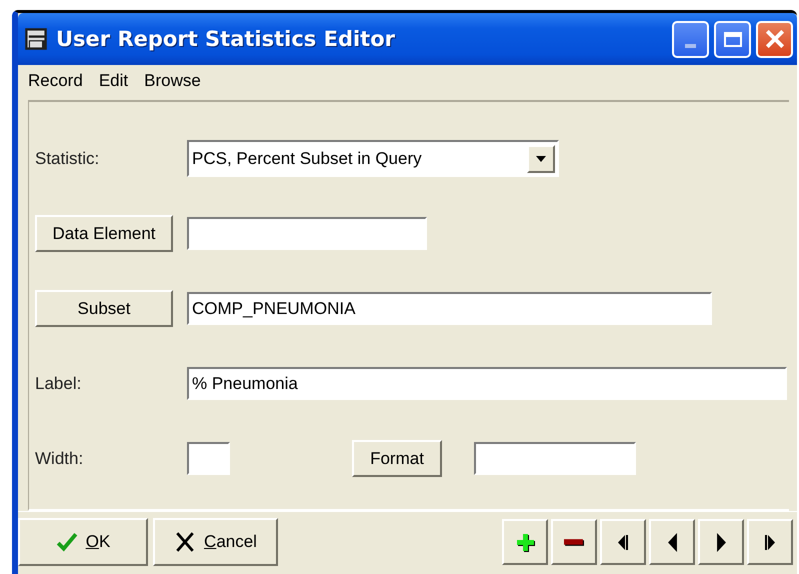 Image resolution: width=799 pixels, height=574 pixels. I want to click on next-icon, so click(721, 542).